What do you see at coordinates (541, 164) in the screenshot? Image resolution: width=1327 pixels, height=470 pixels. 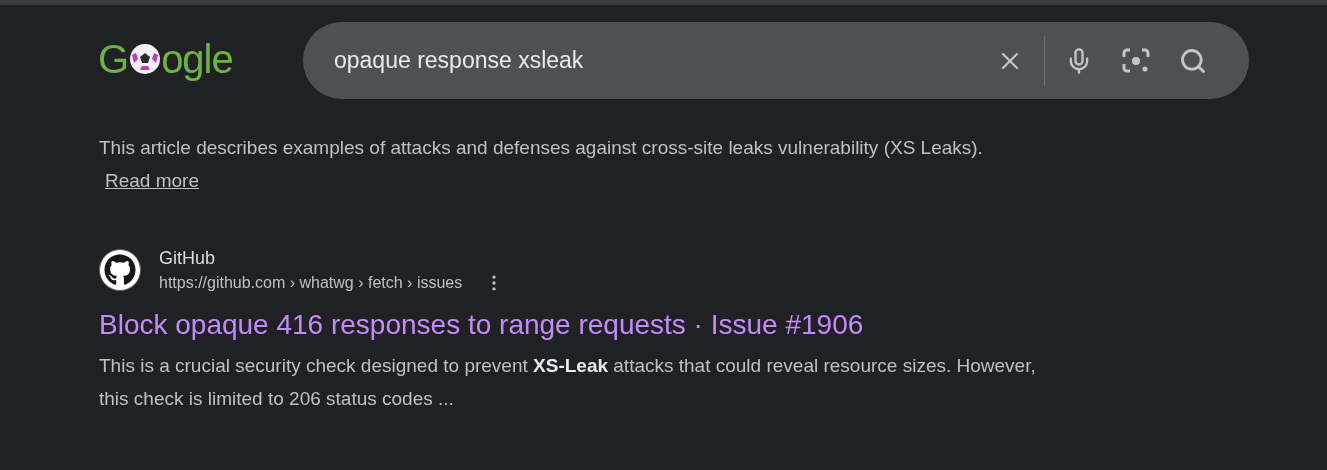 I see `result-snippet: This article describes examples of attacks and defenses against cross-site leaks vulnerability (XS Leaks). Read more` at bounding box center [541, 164].